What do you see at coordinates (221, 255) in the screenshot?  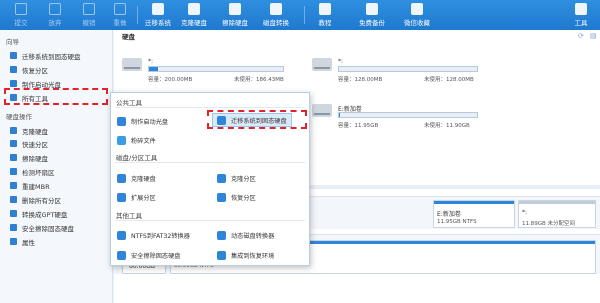 I see `recovery-env-icon` at bounding box center [221, 255].